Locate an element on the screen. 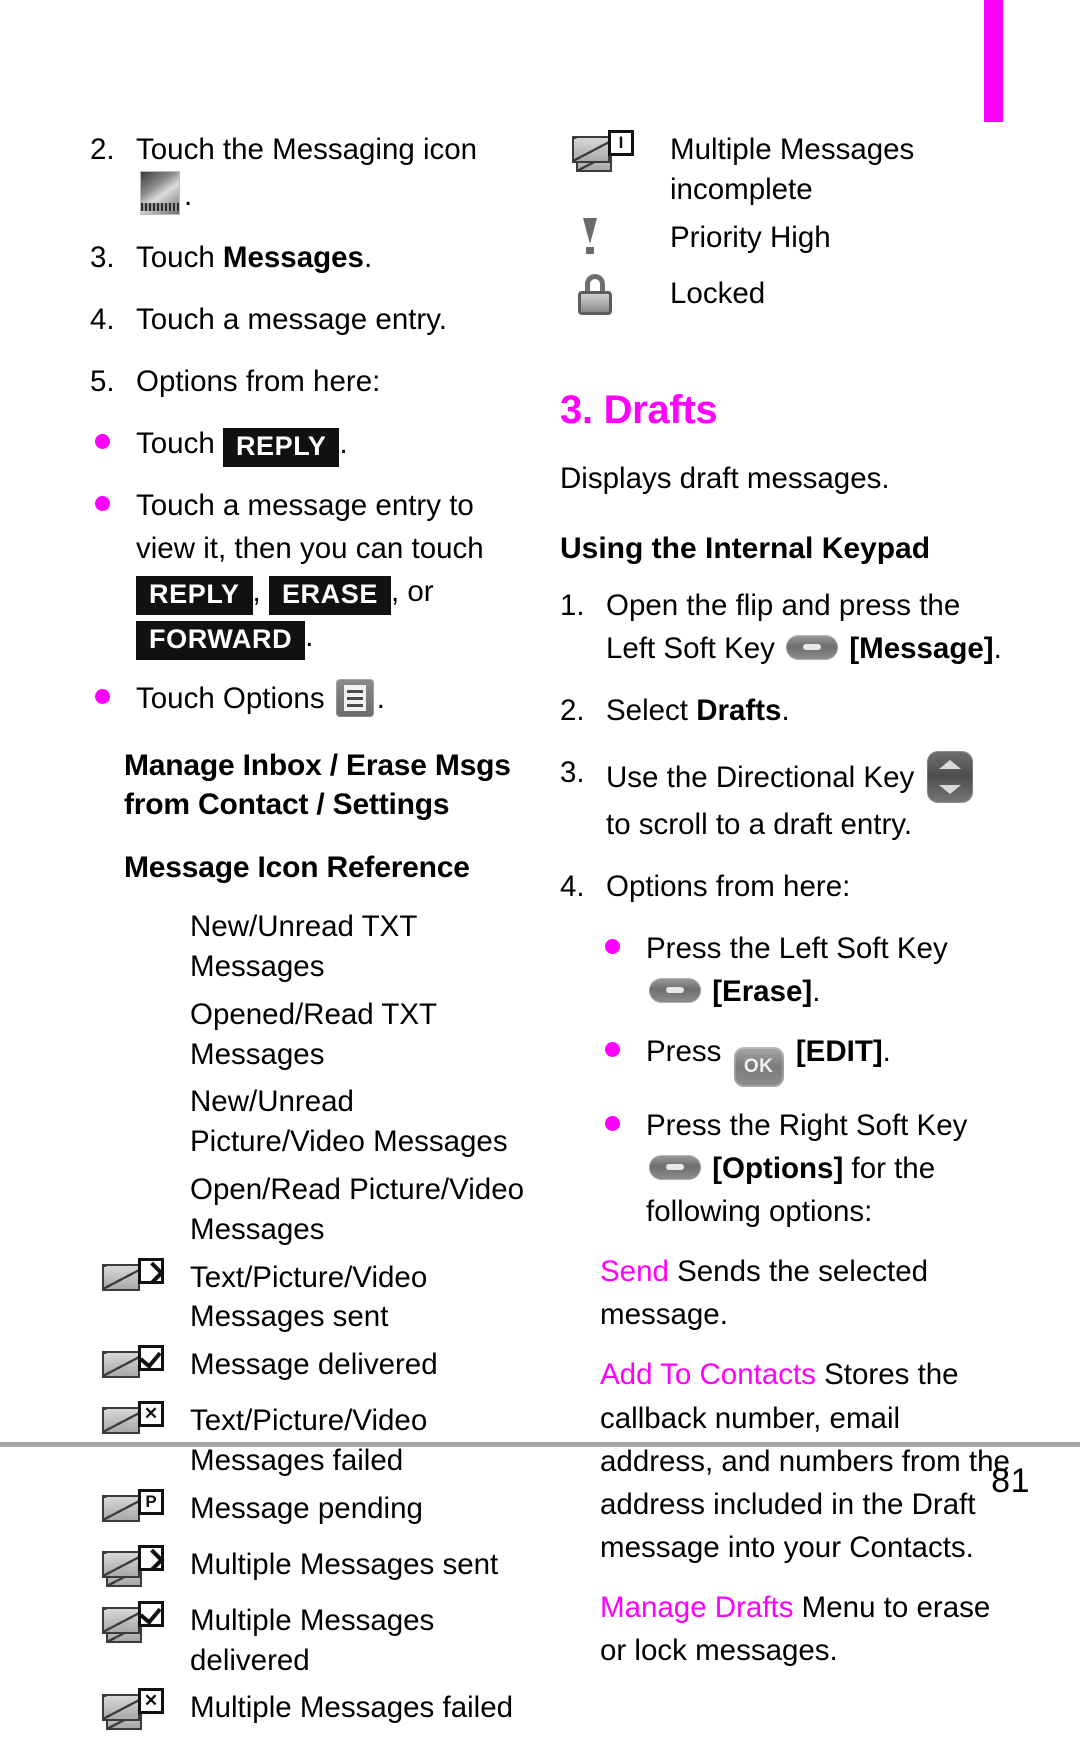  check-icon is located at coordinates (150, 1613).